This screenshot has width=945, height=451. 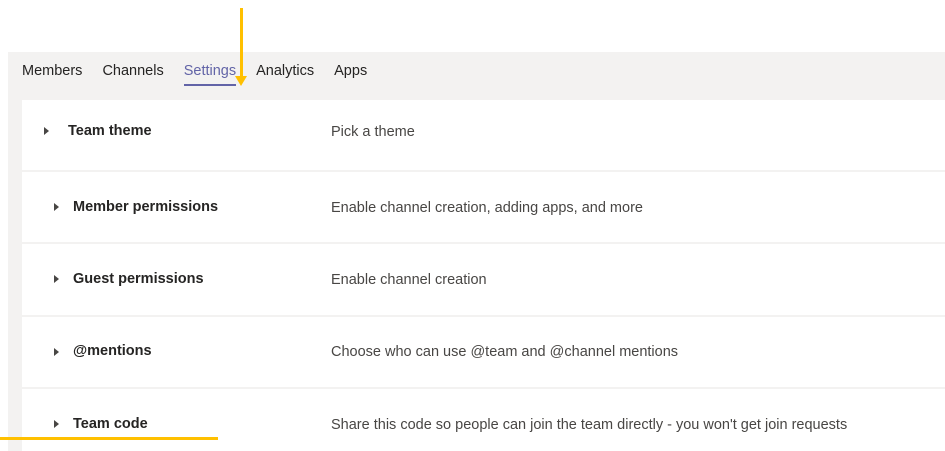 I want to click on team-tab-bar: Members Channels Settings Analytics Apps, so click(x=204, y=73).